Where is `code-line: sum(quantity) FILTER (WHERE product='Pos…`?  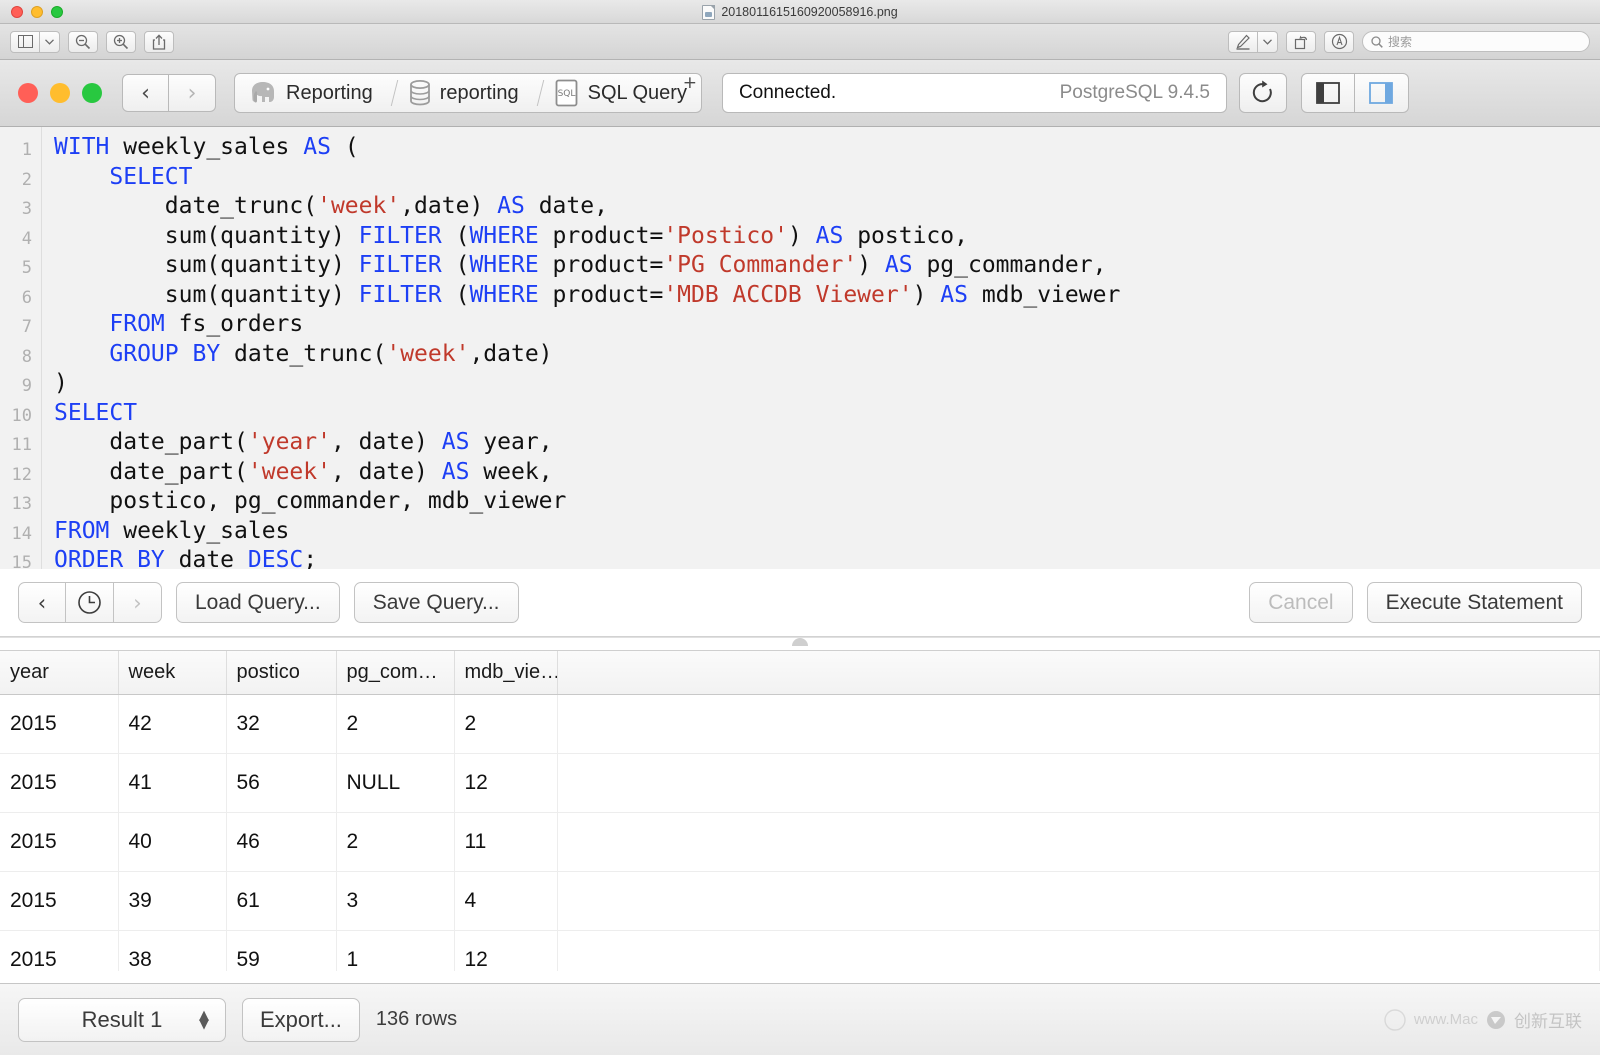 code-line: sum(quantity) FILTER (WHERE product='Pos… is located at coordinates (827, 237).